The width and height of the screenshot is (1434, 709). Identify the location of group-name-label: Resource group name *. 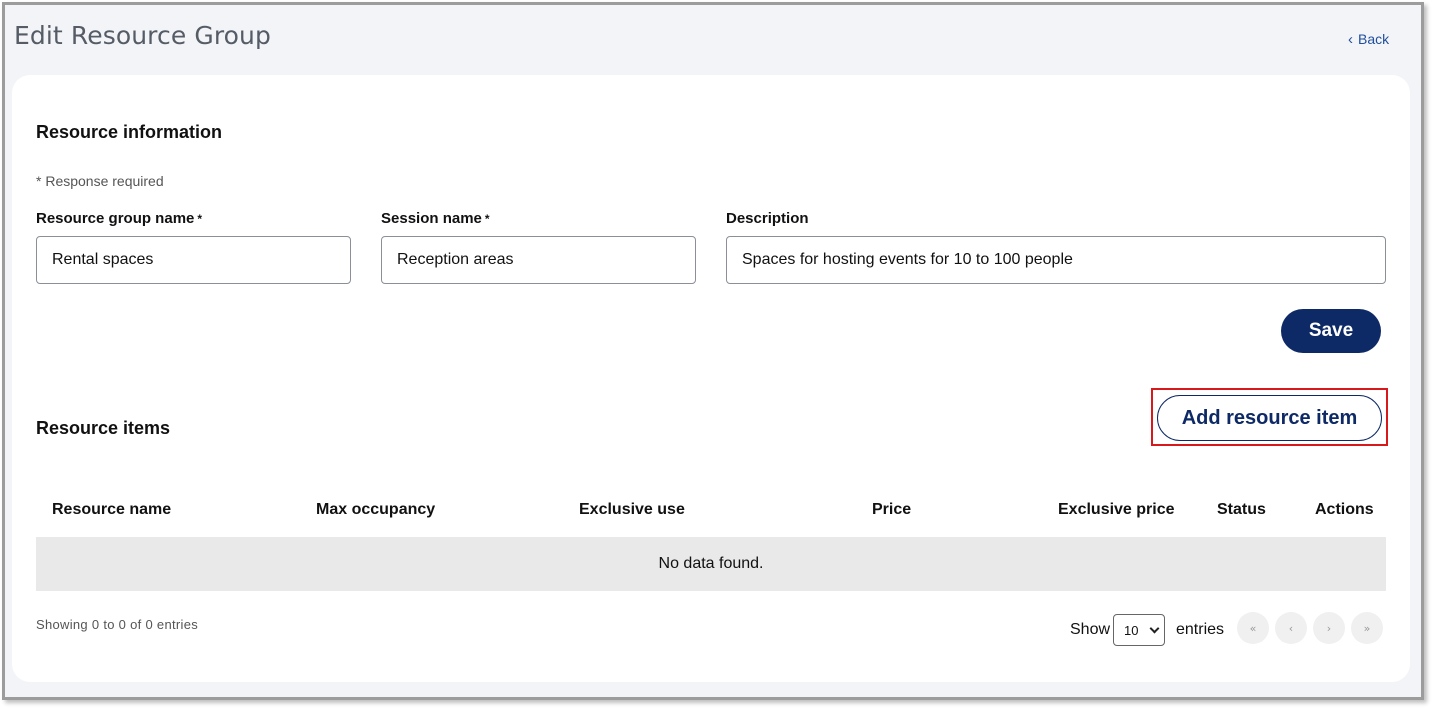
(119, 218).